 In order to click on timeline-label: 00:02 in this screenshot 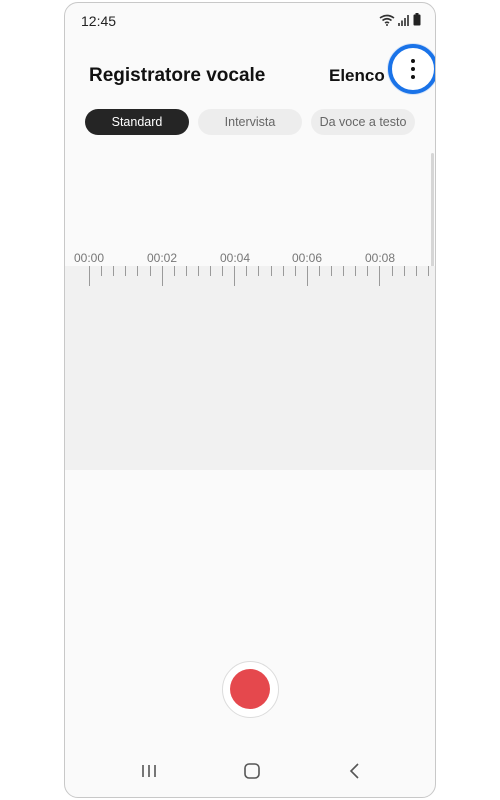, I will do `click(162, 258)`.